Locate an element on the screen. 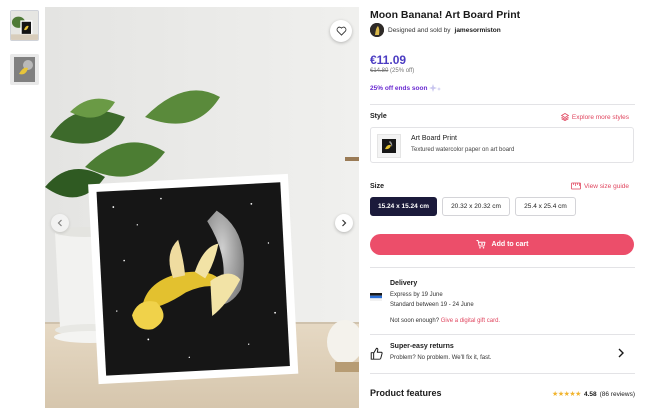  thumbnail-2-image is located at coordinates (24, 69).